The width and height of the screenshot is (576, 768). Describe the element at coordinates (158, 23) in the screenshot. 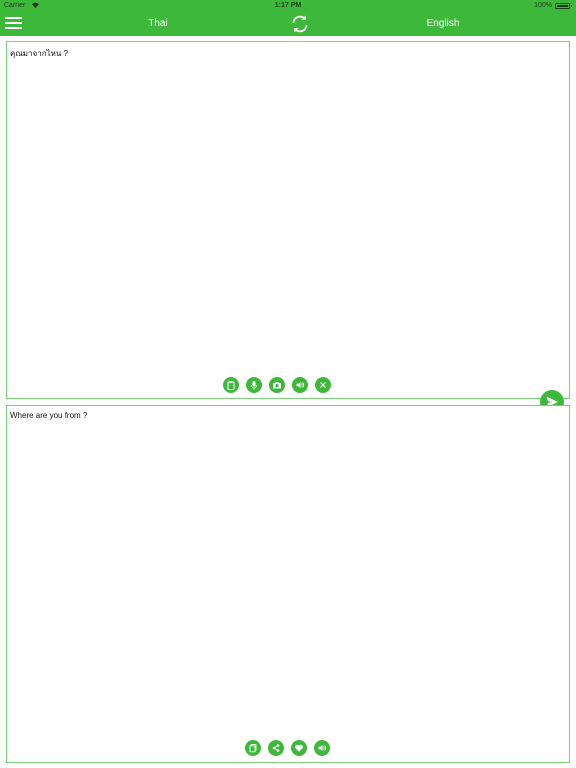

I see `source-language-button: Thai` at that location.